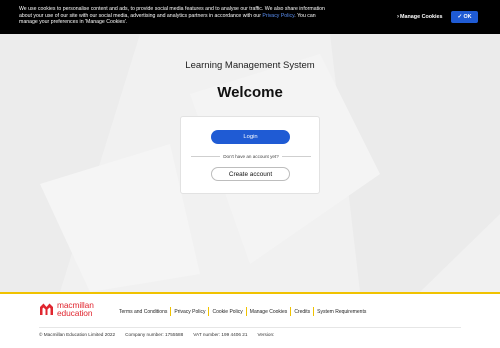 The width and height of the screenshot is (500, 348). I want to click on footer-divider, so click(250, 327).